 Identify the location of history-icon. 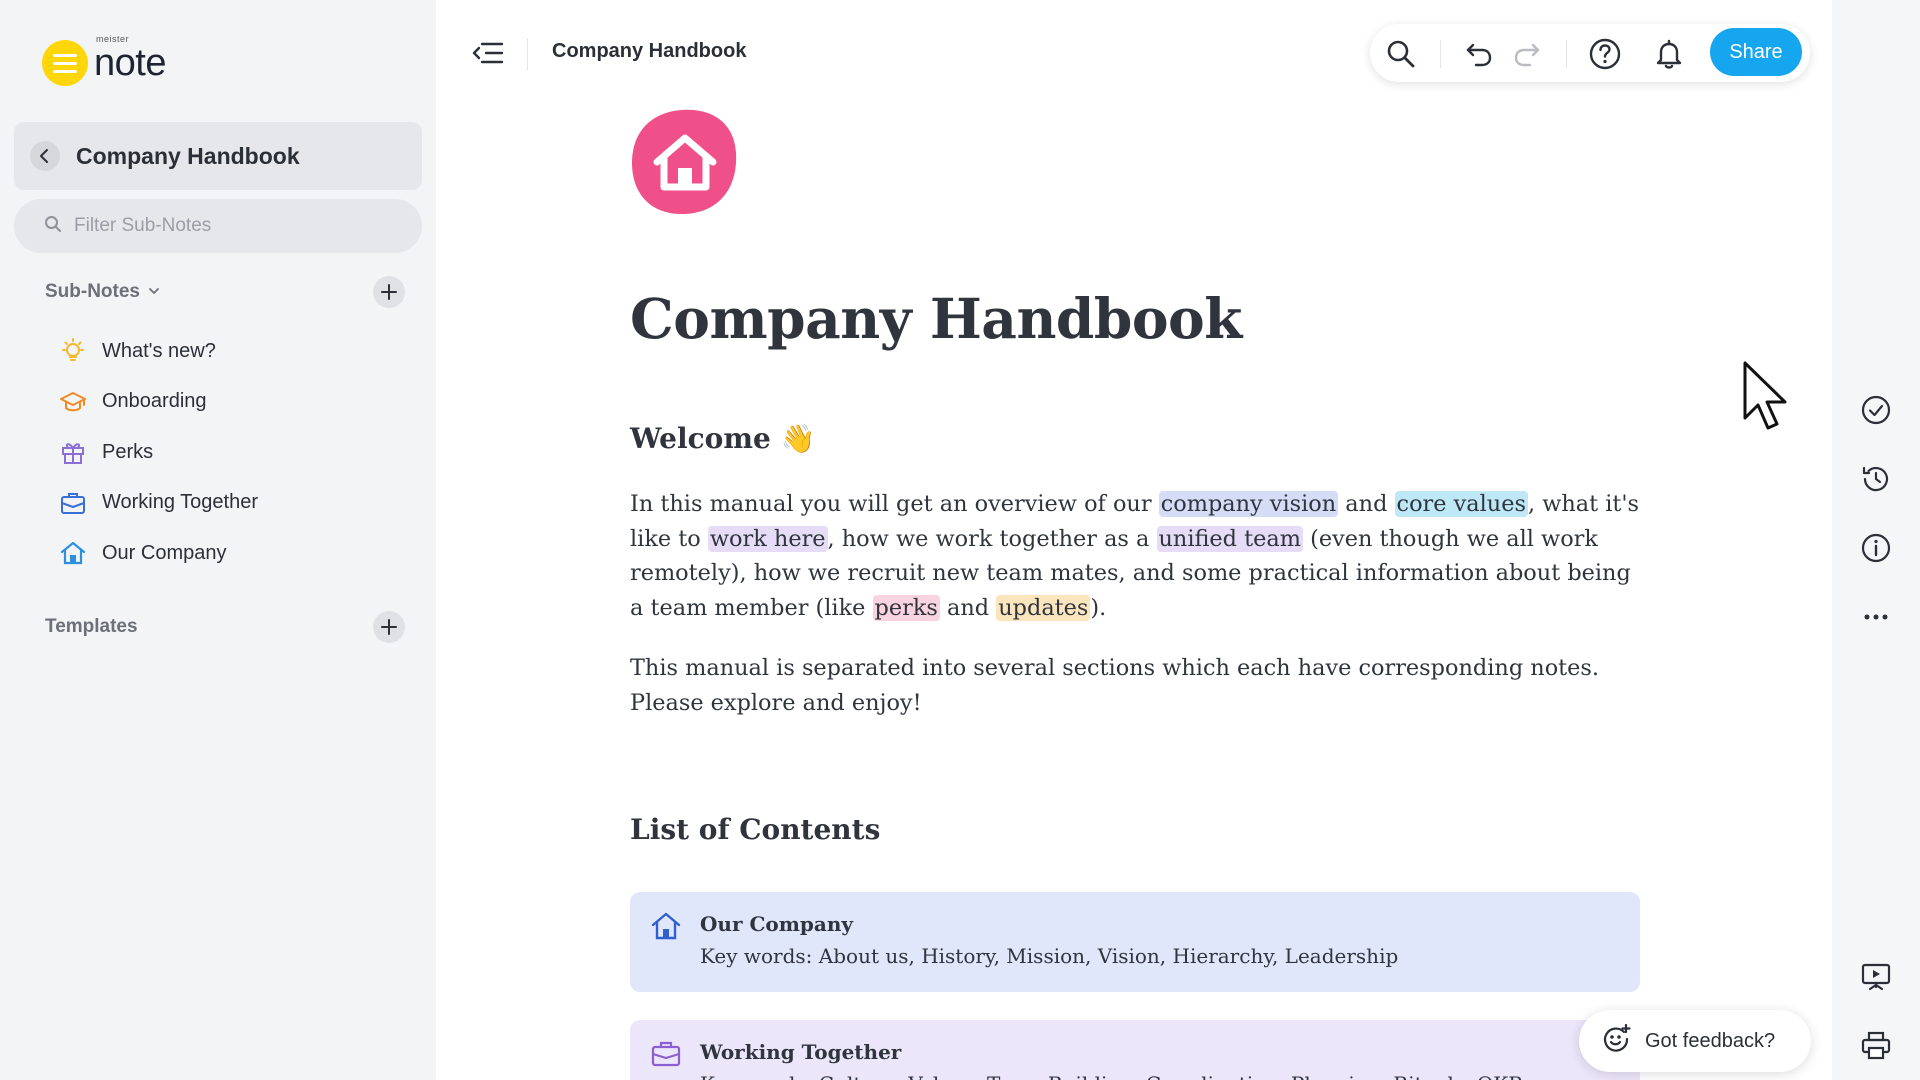
(1876, 479).